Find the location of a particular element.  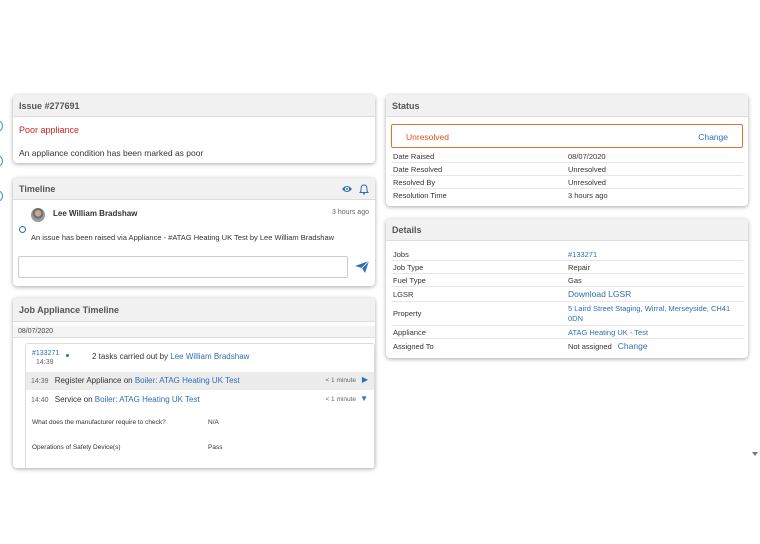

details-row-assigned: Assigned To Not assigned Change is located at coordinates (567, 346).